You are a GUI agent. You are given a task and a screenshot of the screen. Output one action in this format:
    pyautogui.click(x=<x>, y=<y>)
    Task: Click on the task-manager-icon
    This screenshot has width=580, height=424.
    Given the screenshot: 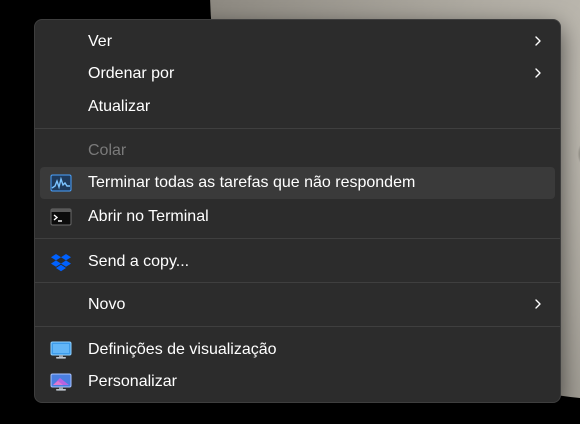 What is the action you would take?
    pyautogui.click(x=61, y=183)
    